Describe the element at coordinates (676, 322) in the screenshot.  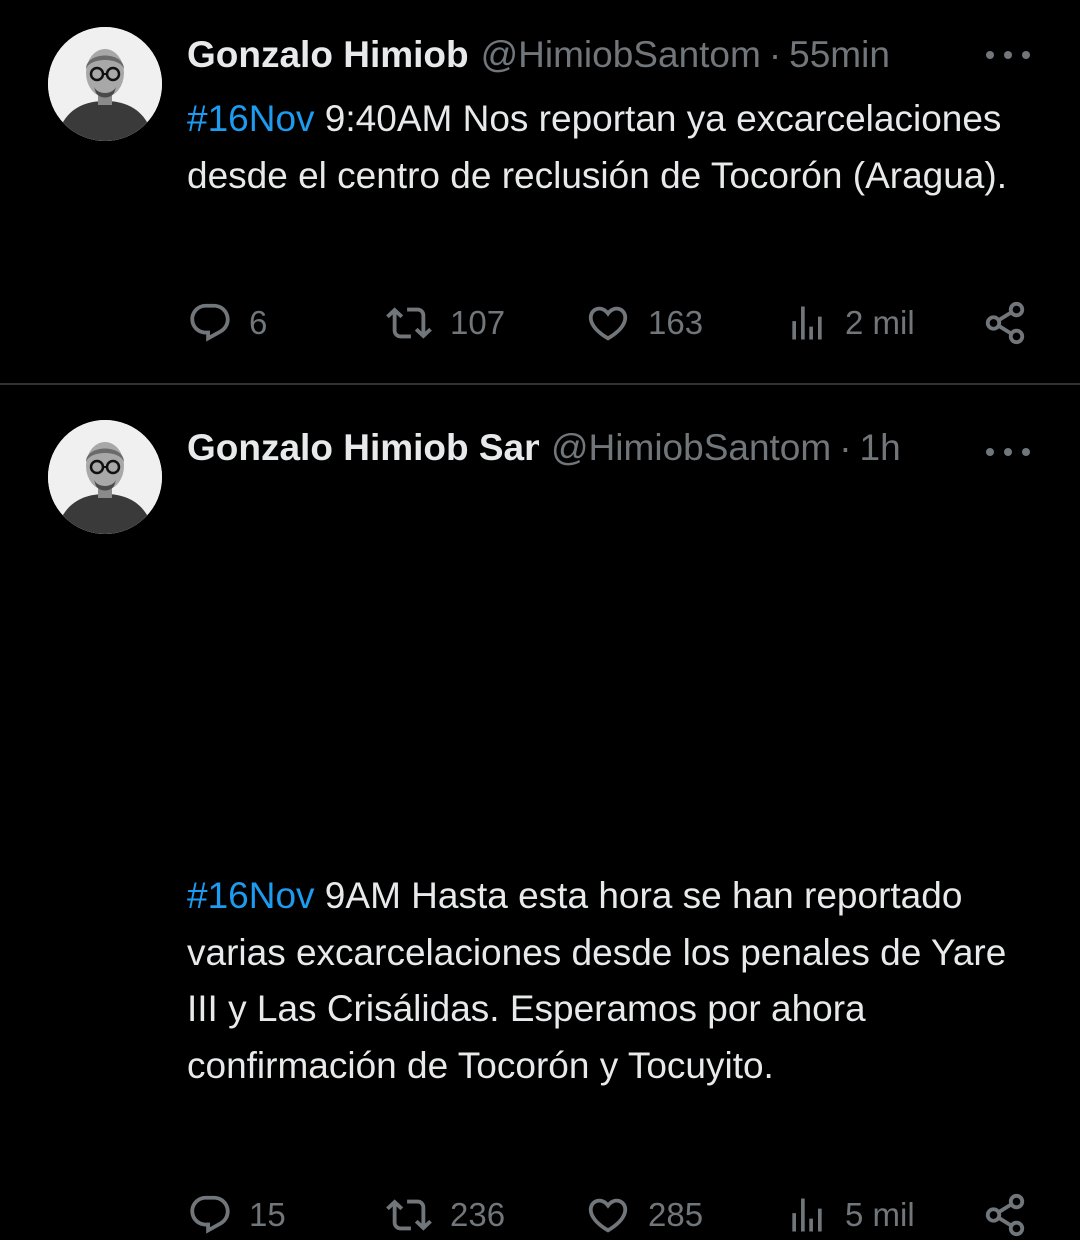
I see `like-count: 163` at that location.